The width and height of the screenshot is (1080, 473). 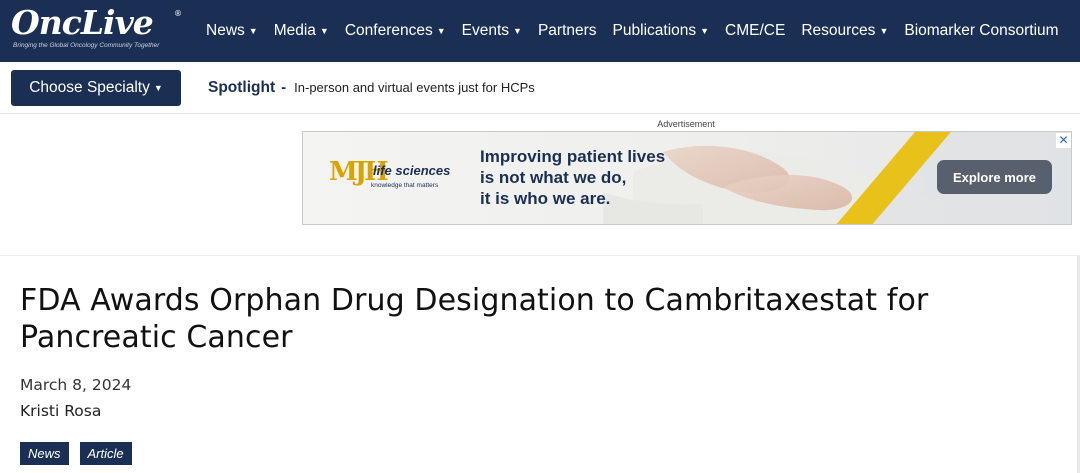 I want to click on nav-item-label: News, so click(x=225, y=30).